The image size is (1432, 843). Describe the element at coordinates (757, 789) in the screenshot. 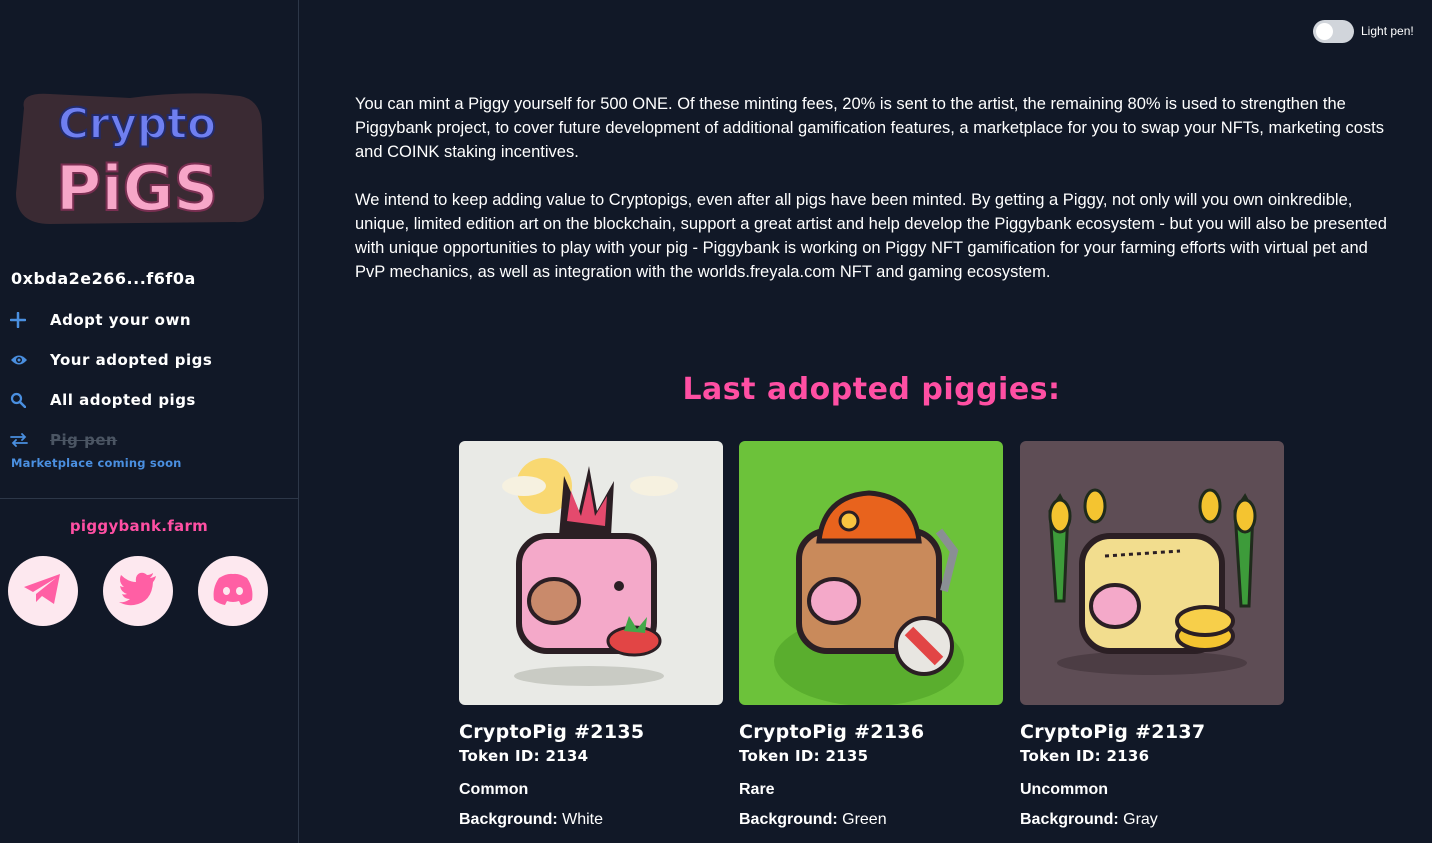

I see `pig-rarity: Rare` at that location.